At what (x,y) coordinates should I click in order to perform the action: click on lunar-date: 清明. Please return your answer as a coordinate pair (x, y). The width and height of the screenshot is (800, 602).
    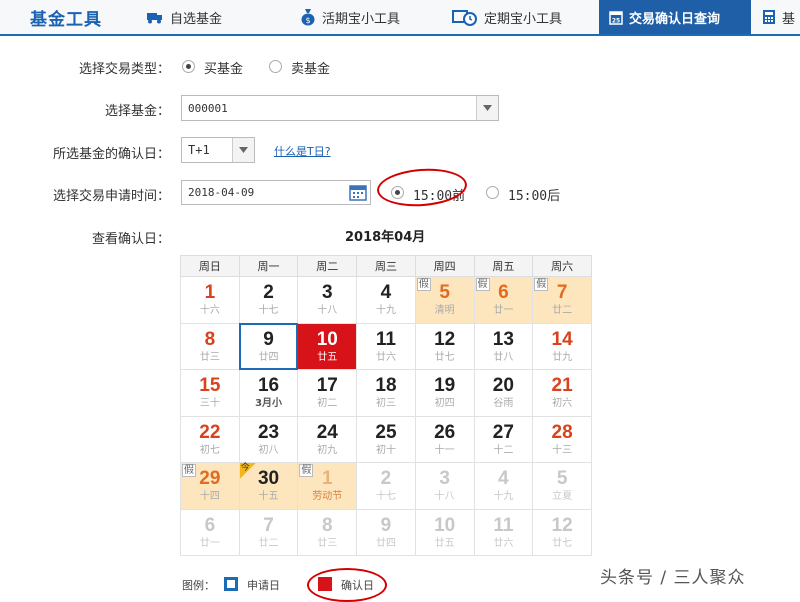
    Looking at the image, I should click on (444, 310).